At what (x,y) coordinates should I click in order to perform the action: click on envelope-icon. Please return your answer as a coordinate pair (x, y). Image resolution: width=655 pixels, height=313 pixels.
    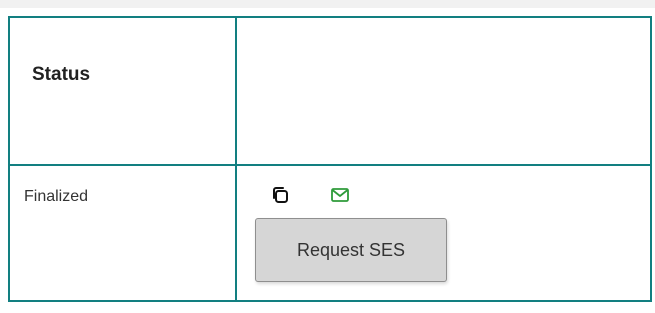
    Looking at the image, I should click on (340, 195).